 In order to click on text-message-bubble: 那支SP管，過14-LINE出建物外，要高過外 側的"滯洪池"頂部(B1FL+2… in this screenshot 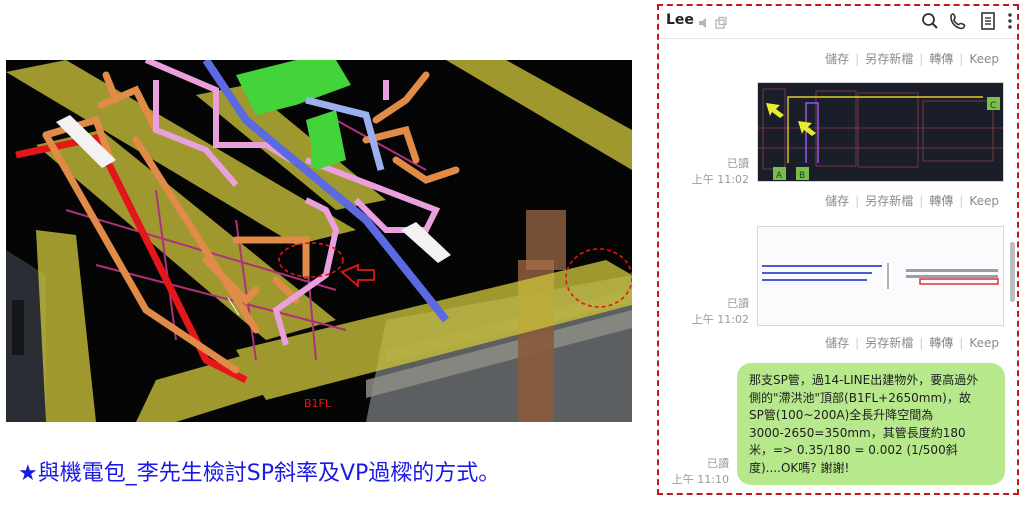, I will do `click(871, 424)`.